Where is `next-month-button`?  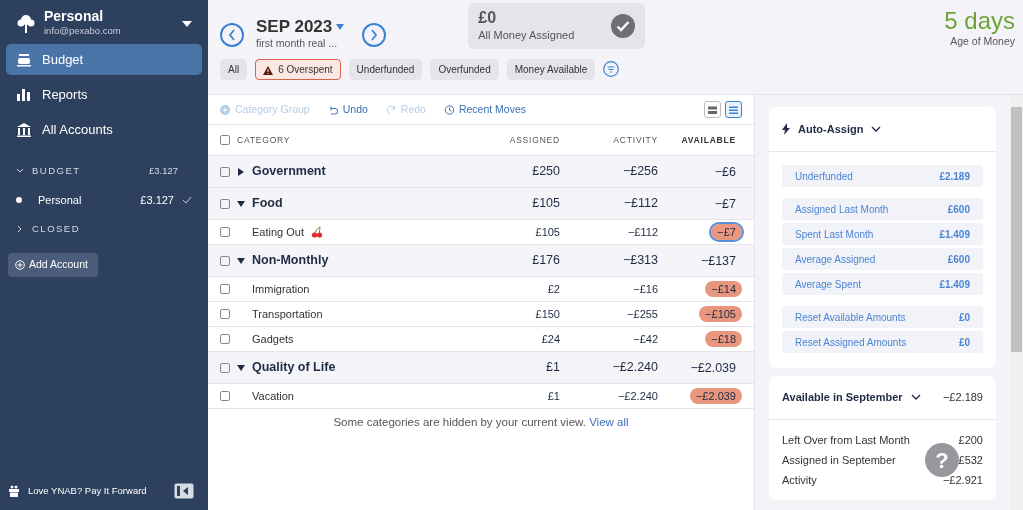 next-month-button is located at coordinates (374, 34).